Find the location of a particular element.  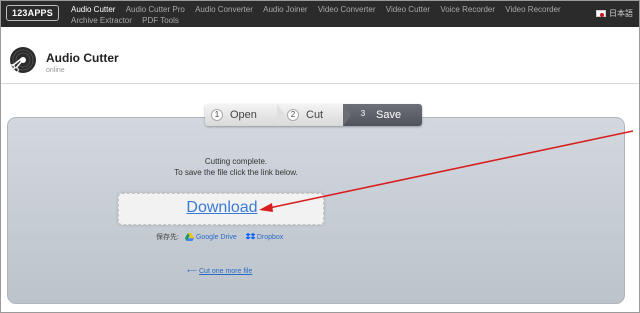

step-label: Open is located at coordinates (243, 115).